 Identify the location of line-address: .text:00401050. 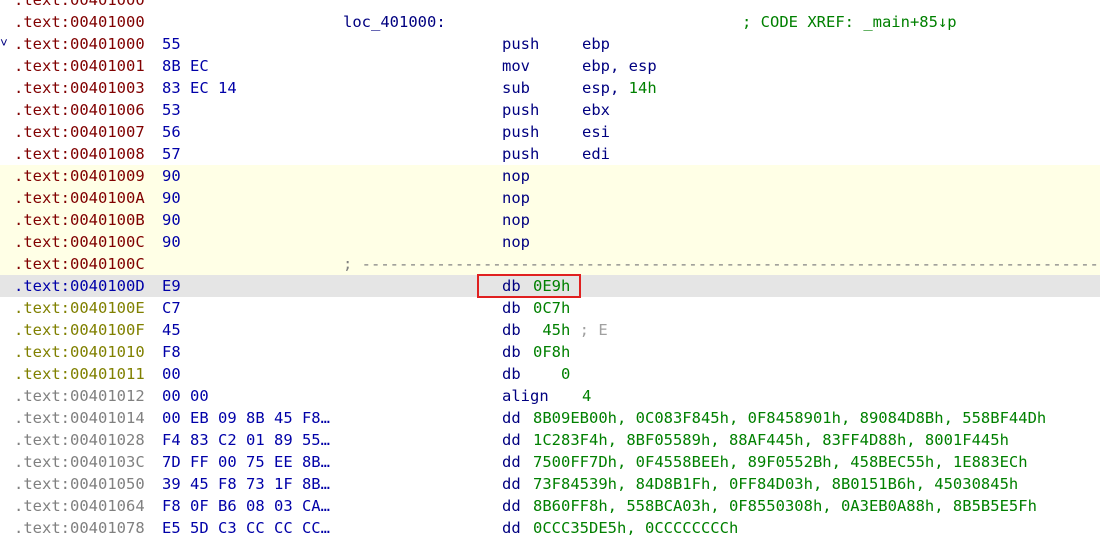
(79, 484).